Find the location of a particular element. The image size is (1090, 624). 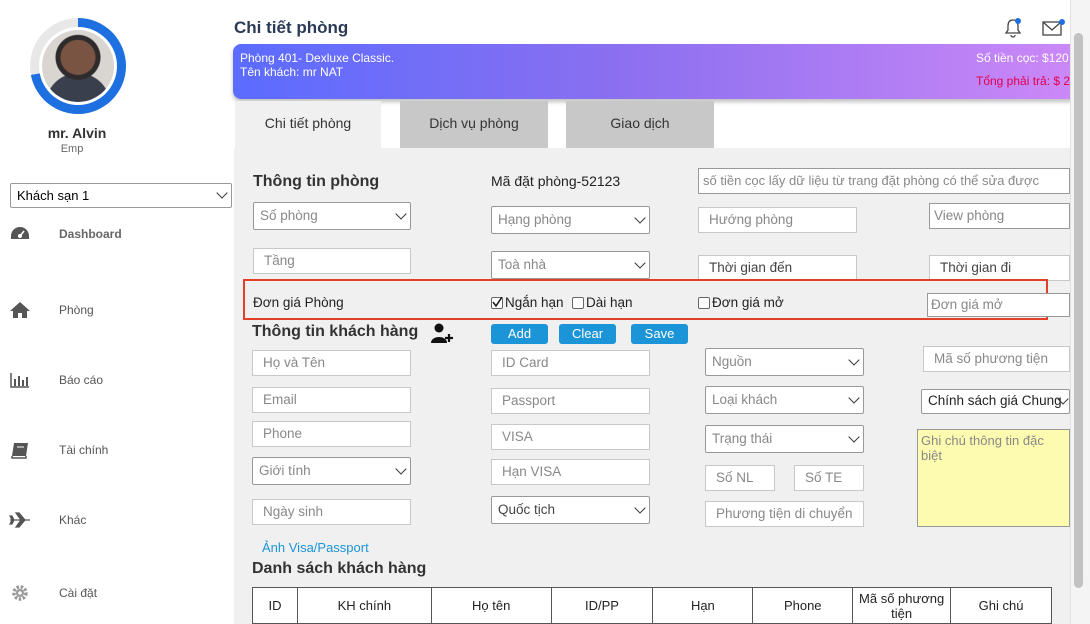

col-expiry: Hạn is located at coordinates (703, 605).